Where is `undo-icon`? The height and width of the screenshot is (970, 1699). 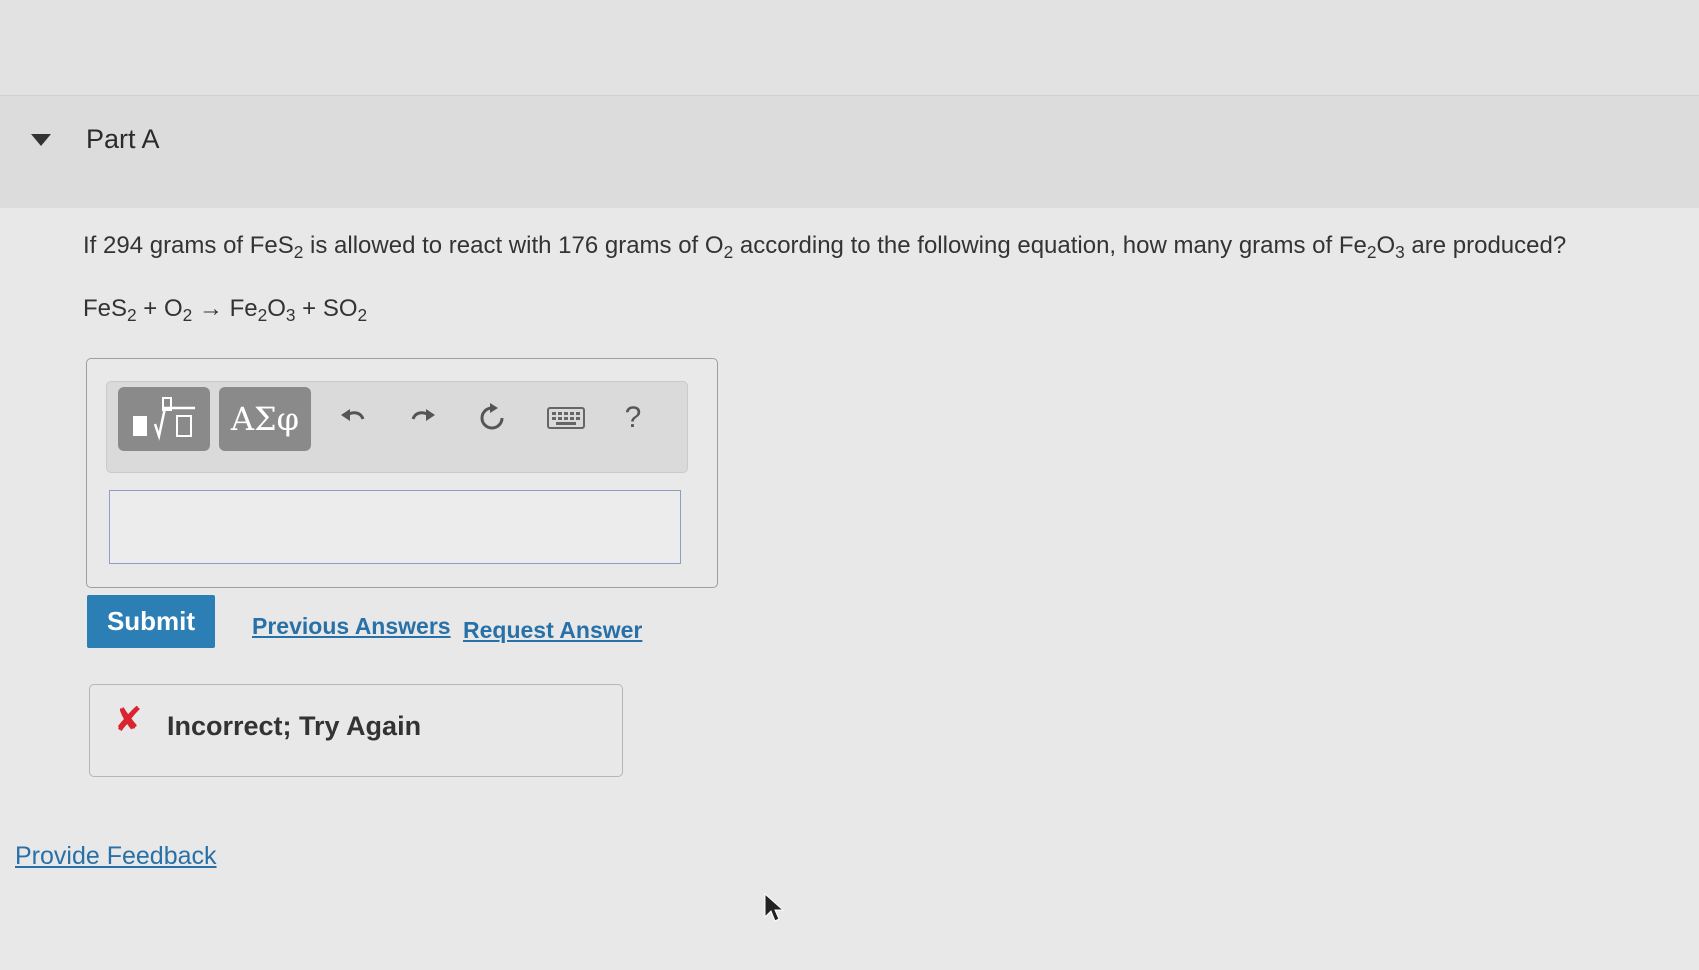
undo-icon is located at coordinates (353, 418).